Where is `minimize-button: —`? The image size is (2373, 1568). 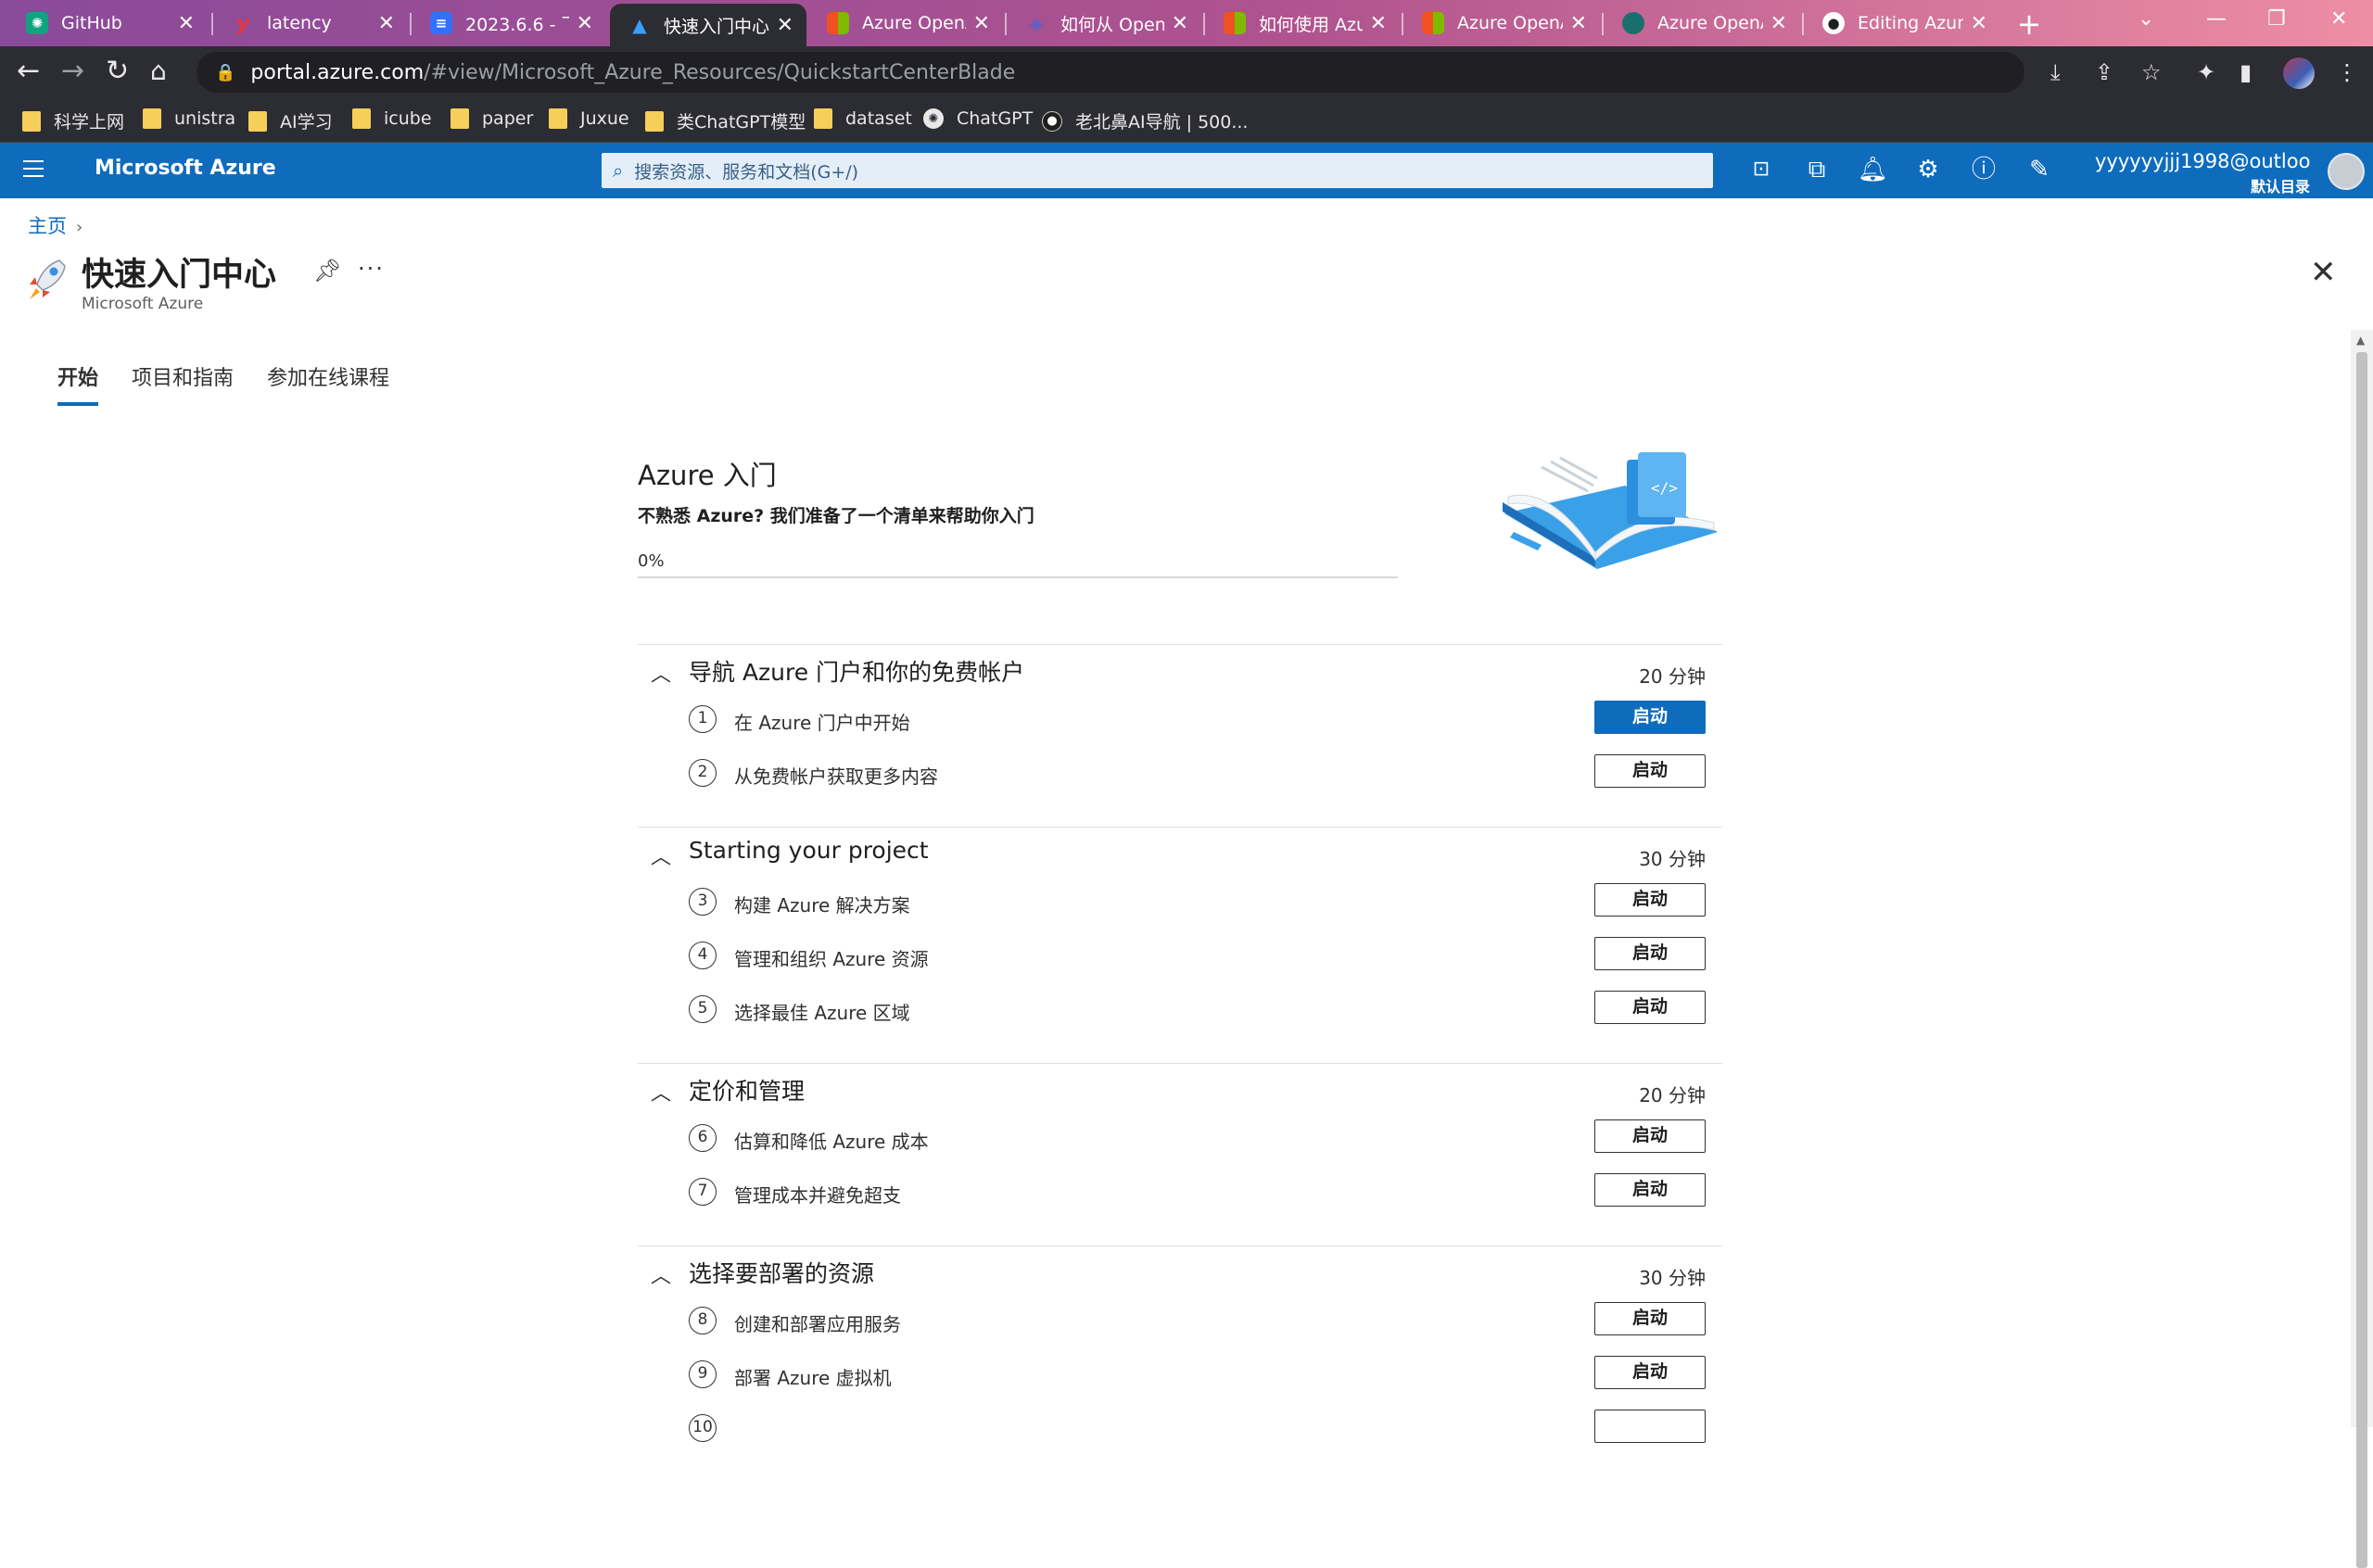 minimize-button: — is located at coordinates (2217, 19).